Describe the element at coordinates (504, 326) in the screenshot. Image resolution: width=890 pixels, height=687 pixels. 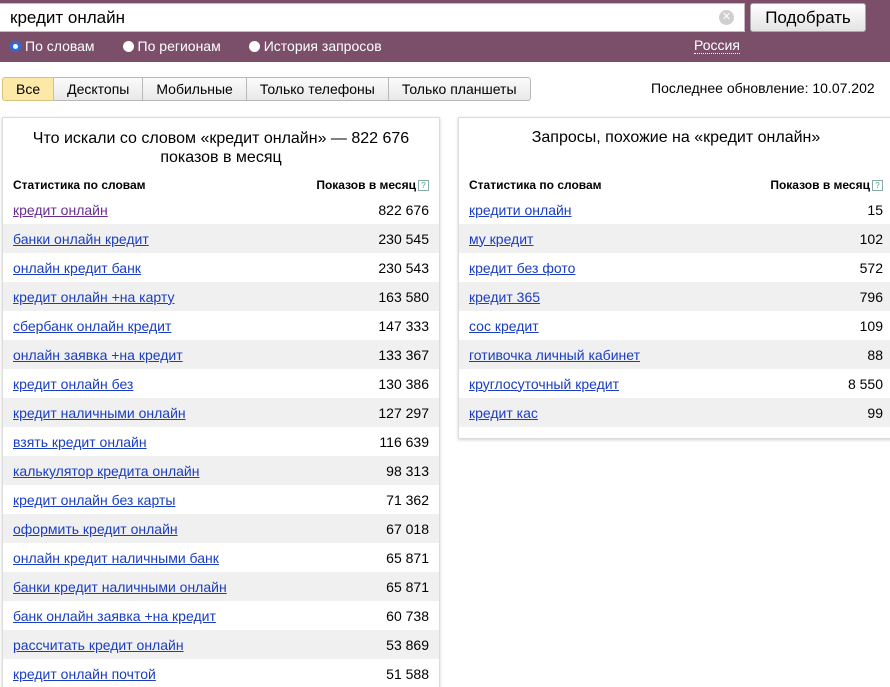
I see `keyword-link: сос кредит` at that location.